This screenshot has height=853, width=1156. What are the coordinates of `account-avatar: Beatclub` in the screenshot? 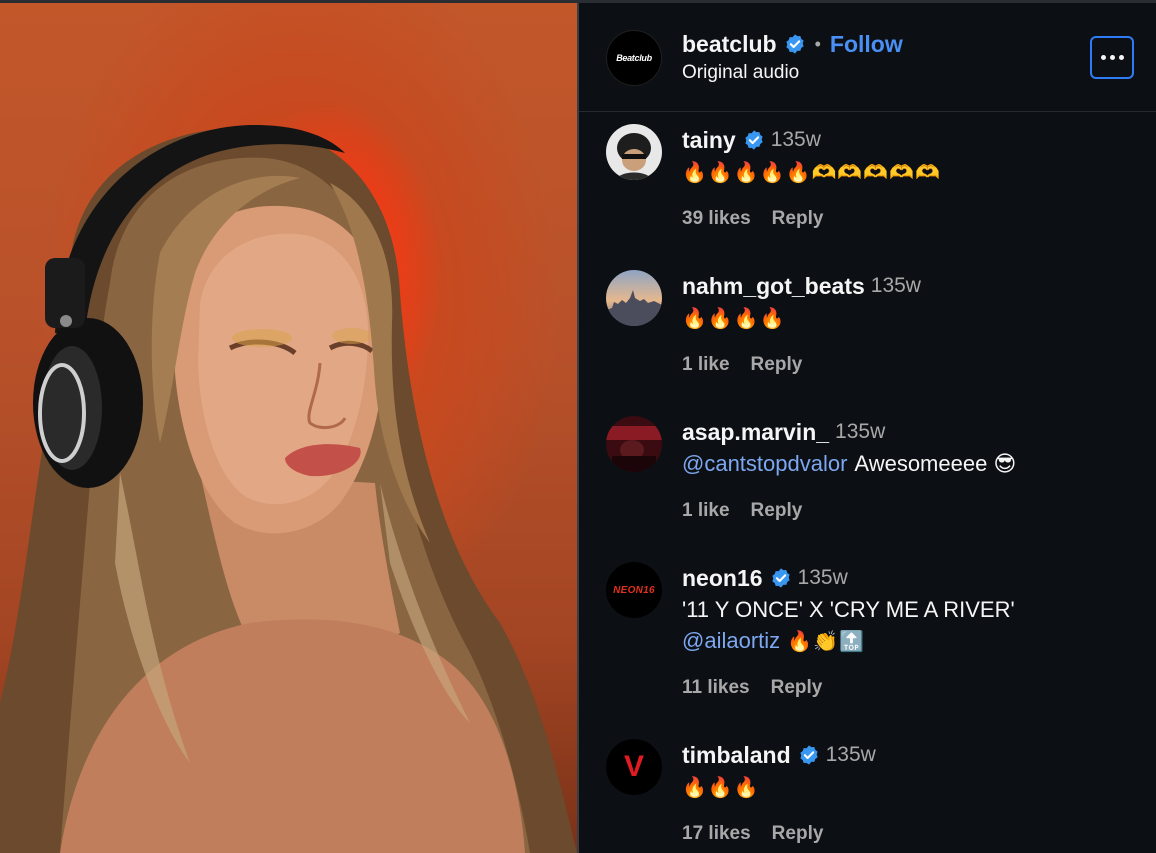 It's located at (634, 58).